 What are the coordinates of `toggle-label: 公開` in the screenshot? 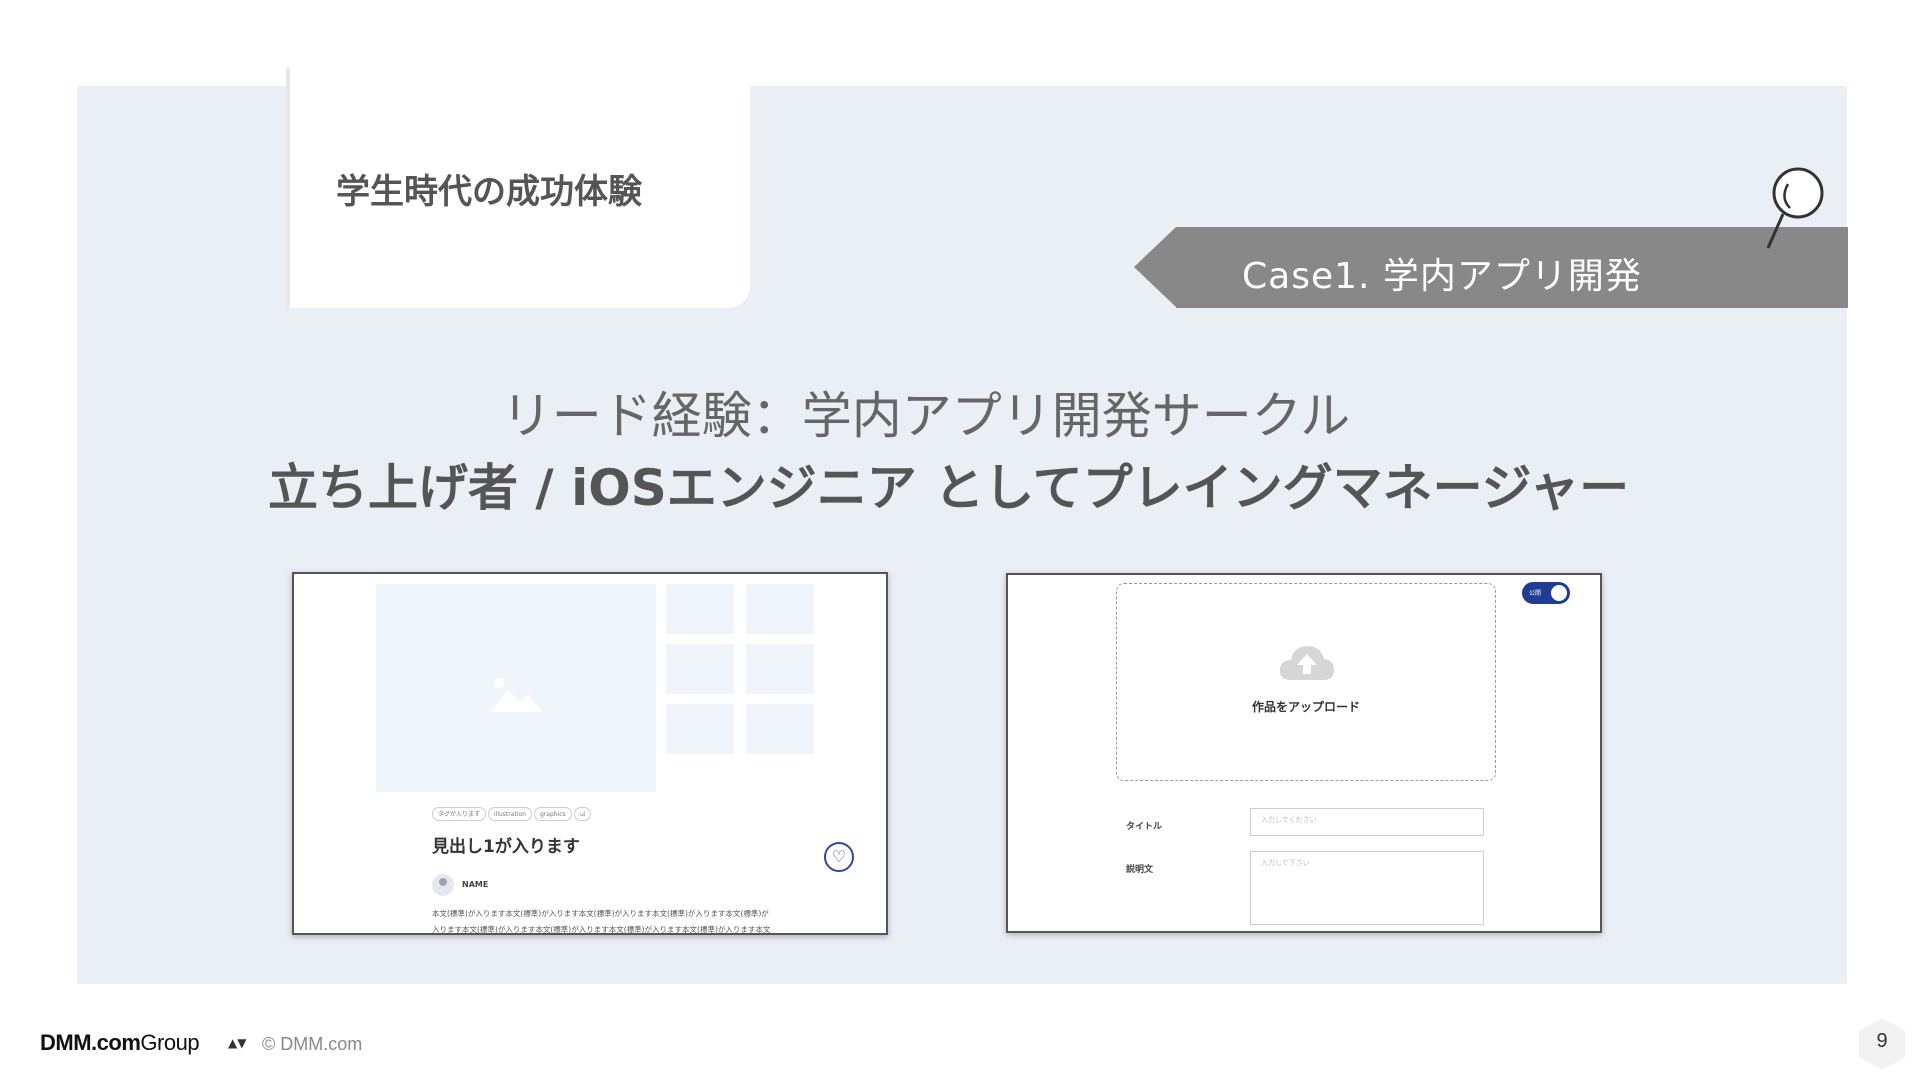 It's located at (1535, 593).